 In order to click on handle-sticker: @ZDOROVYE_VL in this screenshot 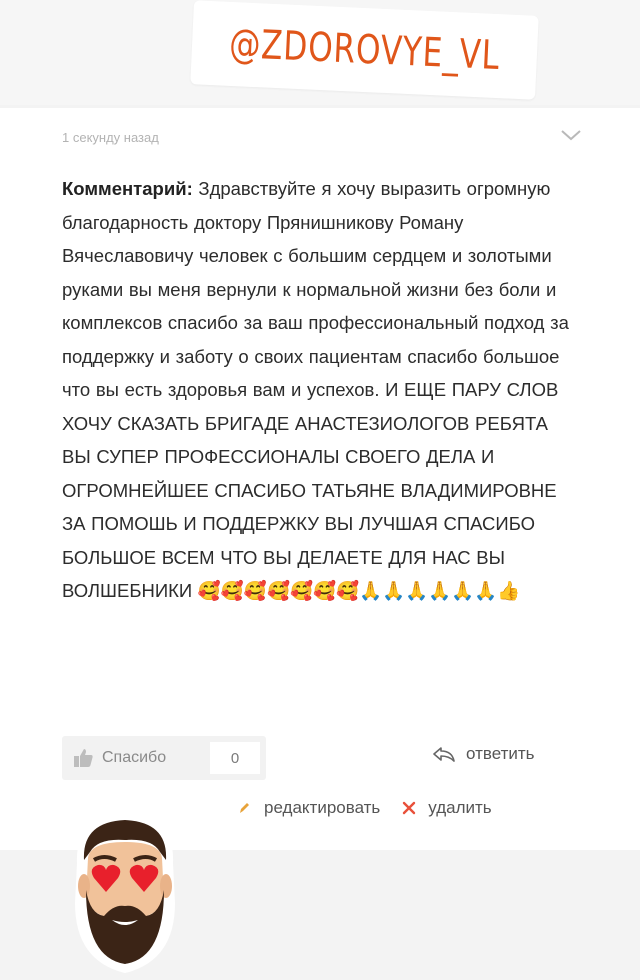, I will do `click(364, 50)`.